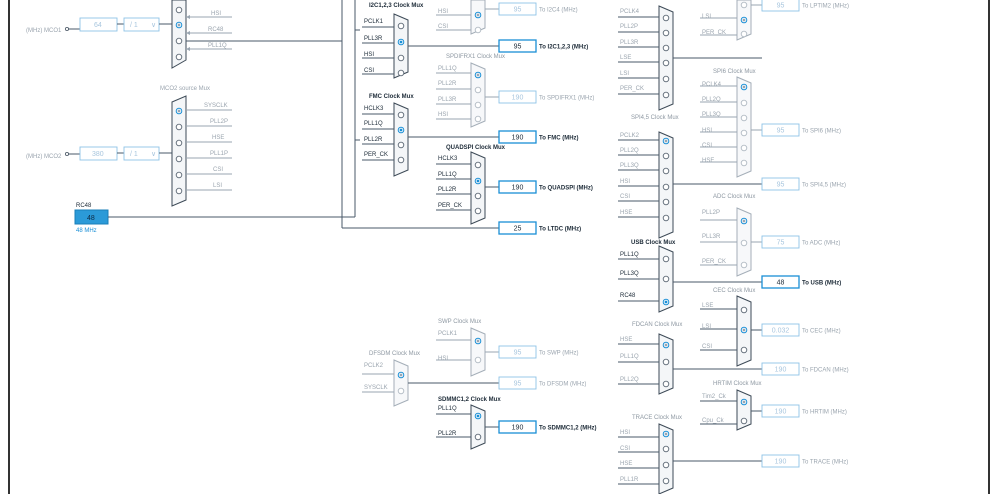  Describe the element at coordinates (559, 354) in the screenshot. I see `to-swp-mhz-label: To SWP (MHz)` at that location.